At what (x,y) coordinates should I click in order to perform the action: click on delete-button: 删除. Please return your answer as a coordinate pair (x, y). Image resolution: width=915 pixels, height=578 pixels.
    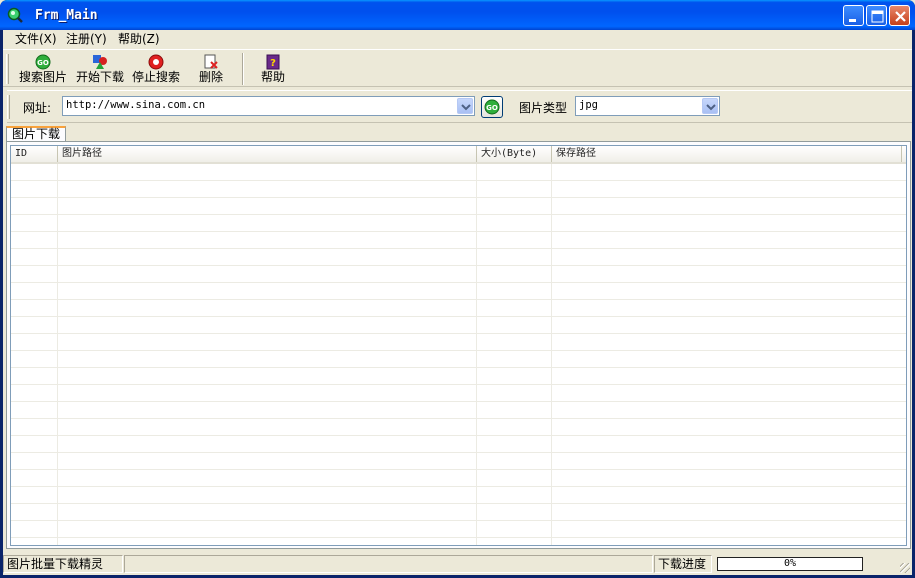
    Looking at the image, I should click on (211, 69).